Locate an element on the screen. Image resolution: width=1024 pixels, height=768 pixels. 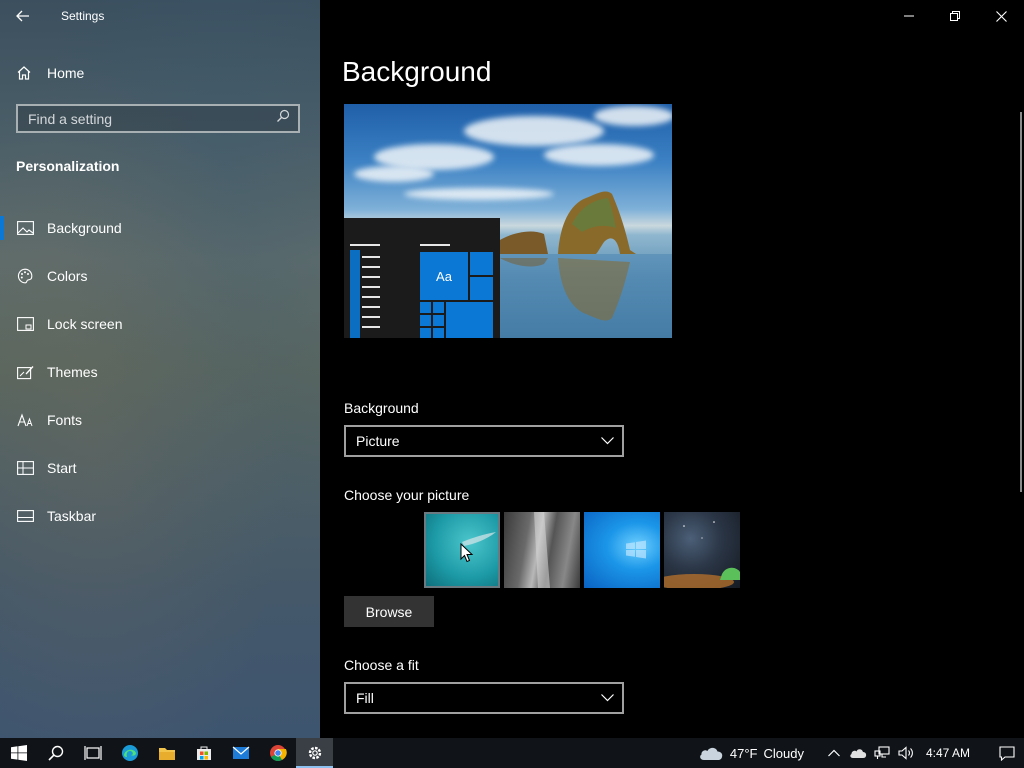
minimize-button is located at coordinates (909, 16).